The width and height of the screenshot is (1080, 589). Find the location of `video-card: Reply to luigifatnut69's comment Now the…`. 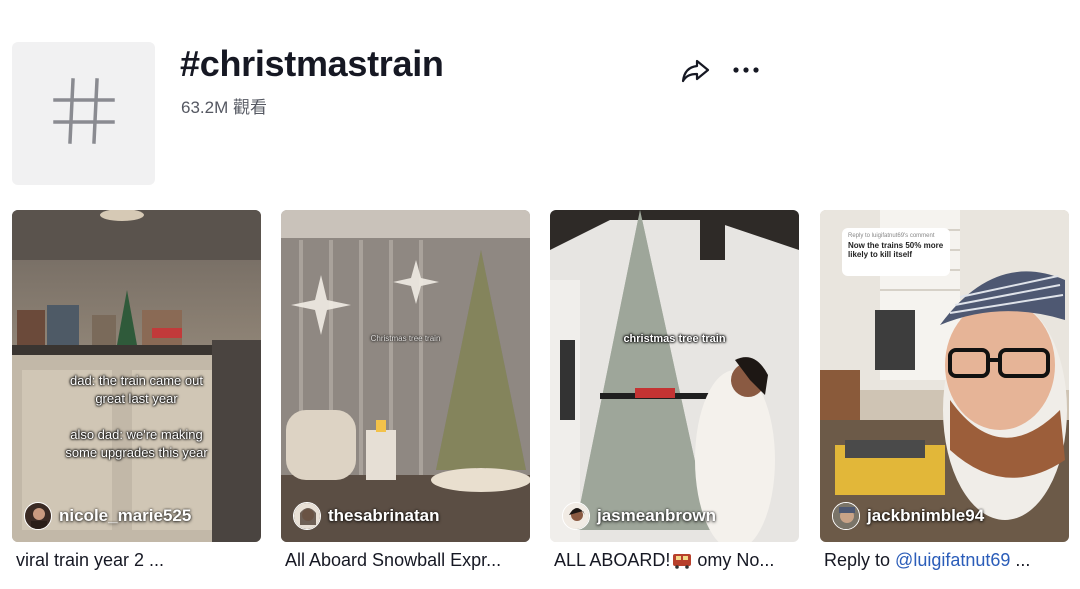

video-card: Reply to luigifatnut69's comment Now the… is located at coordinates (944, 390).